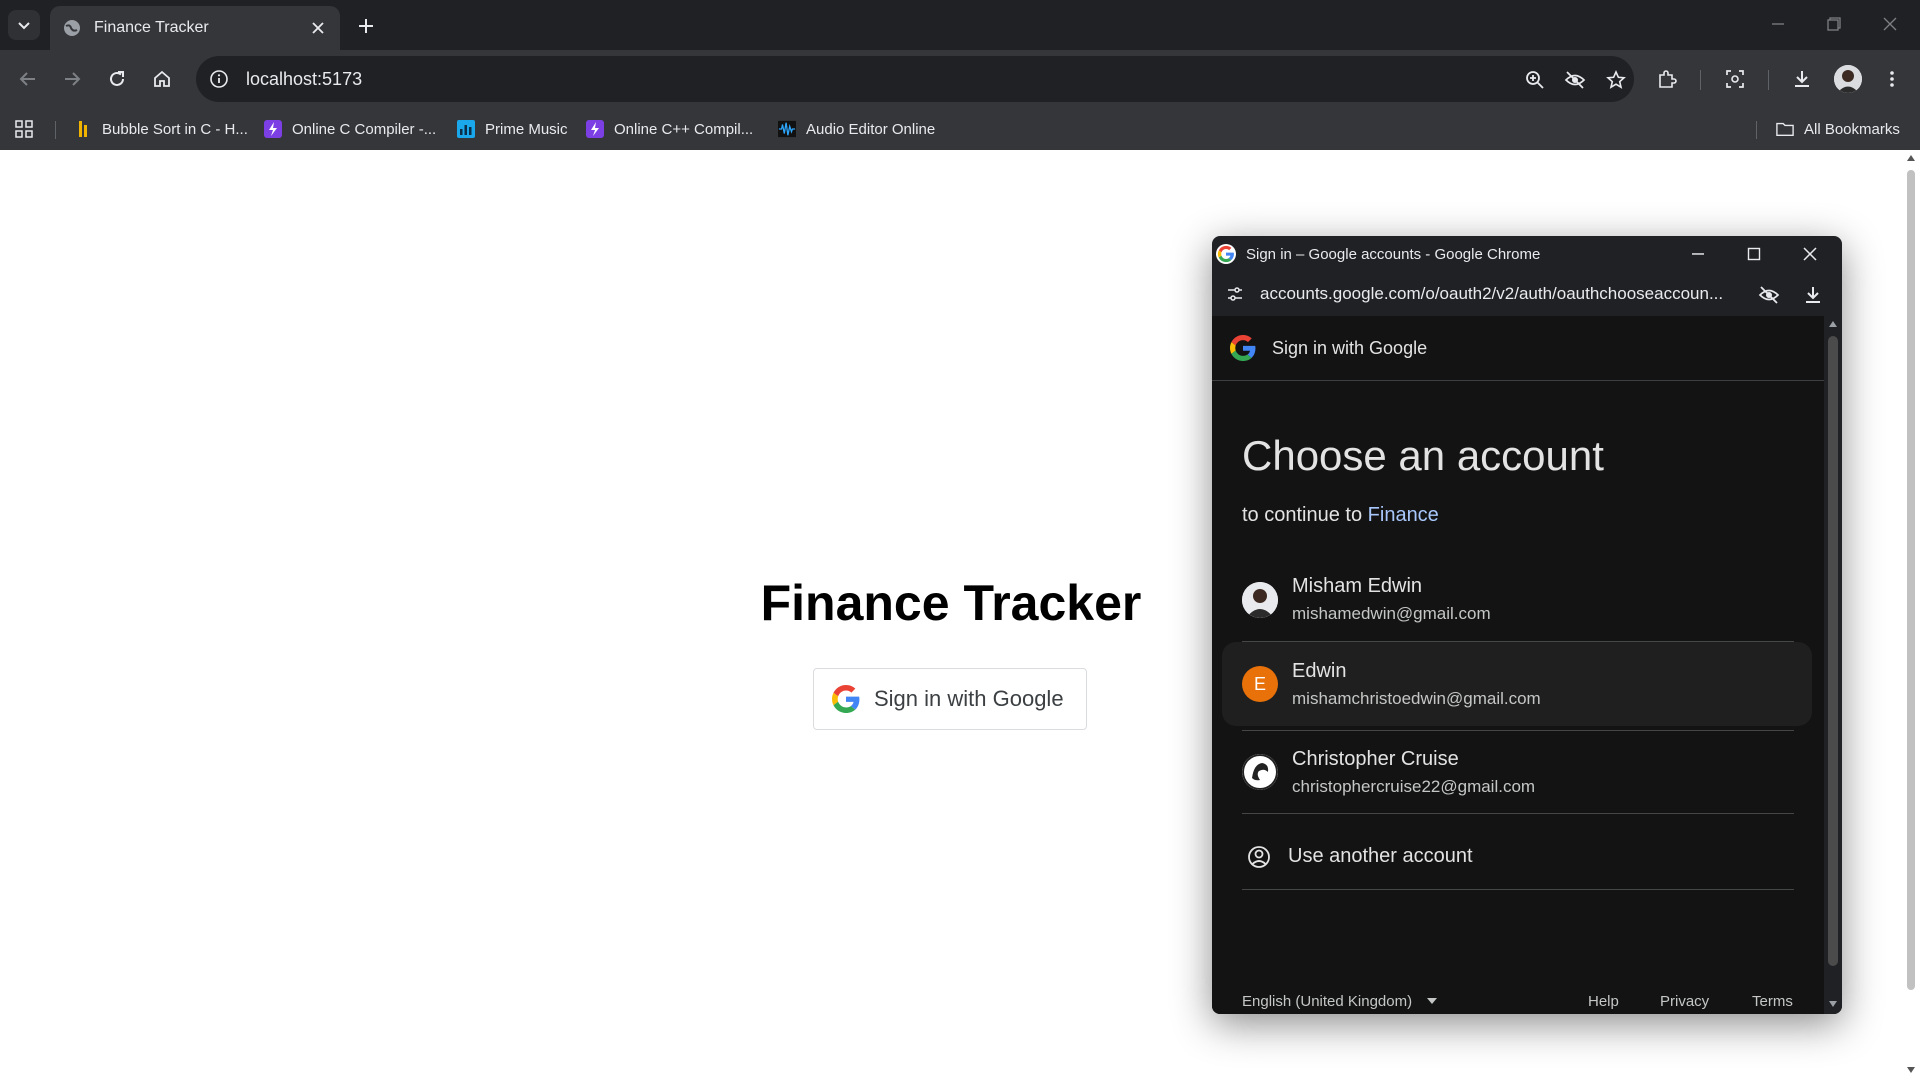  What do you see at coordinates (1768, 80) in the screenshot?
I see `toolbar-divider` at bounding box center [1768, 80].